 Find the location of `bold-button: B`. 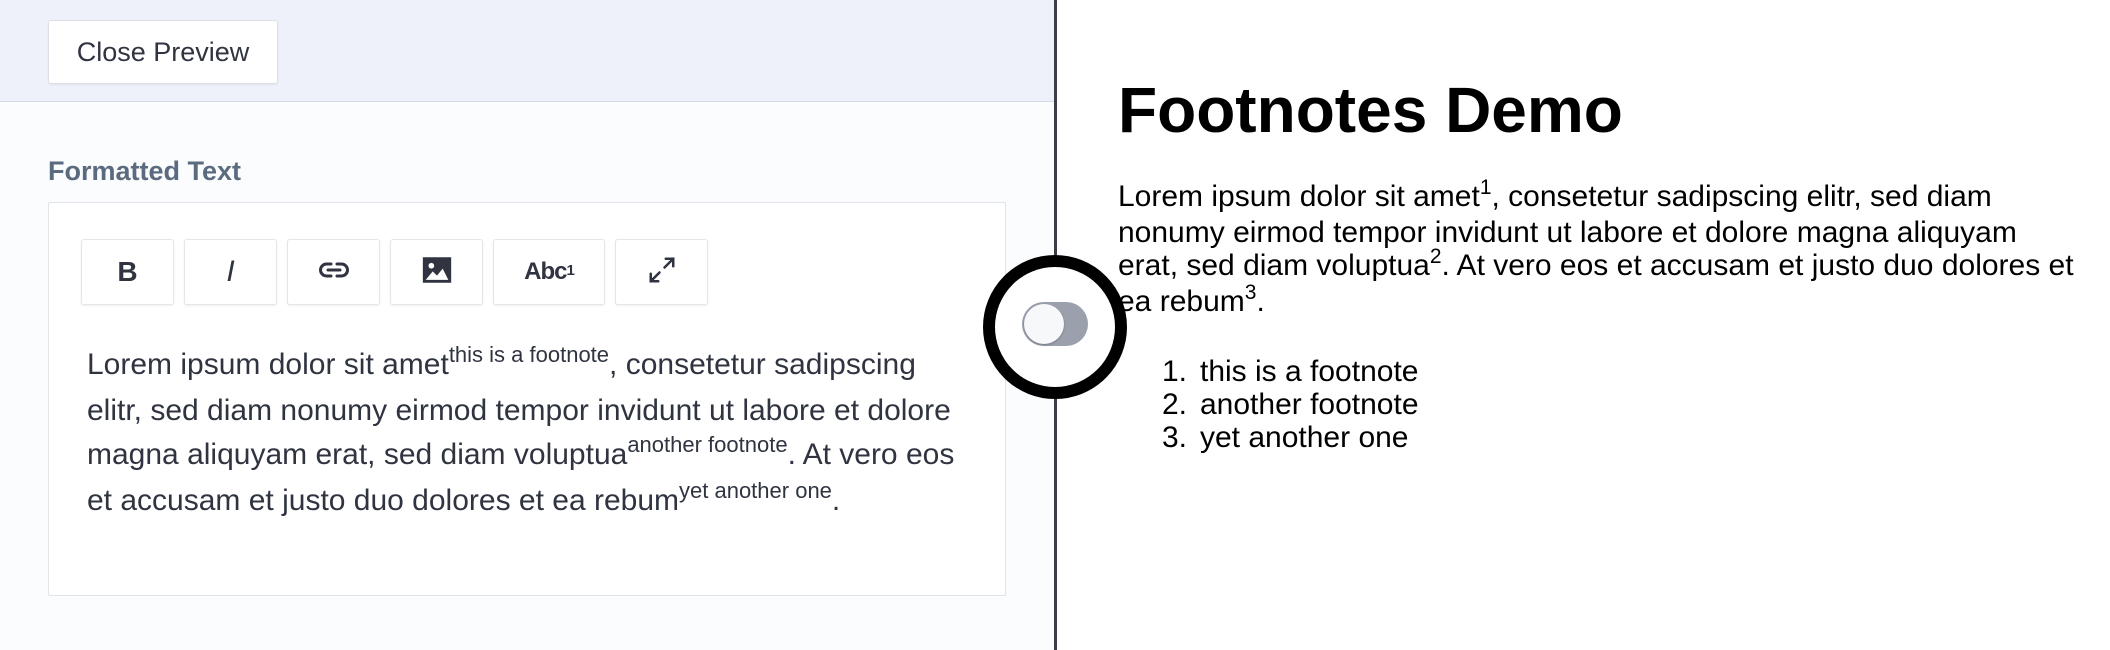

bold-button: B is located at coordinates (127, 272).